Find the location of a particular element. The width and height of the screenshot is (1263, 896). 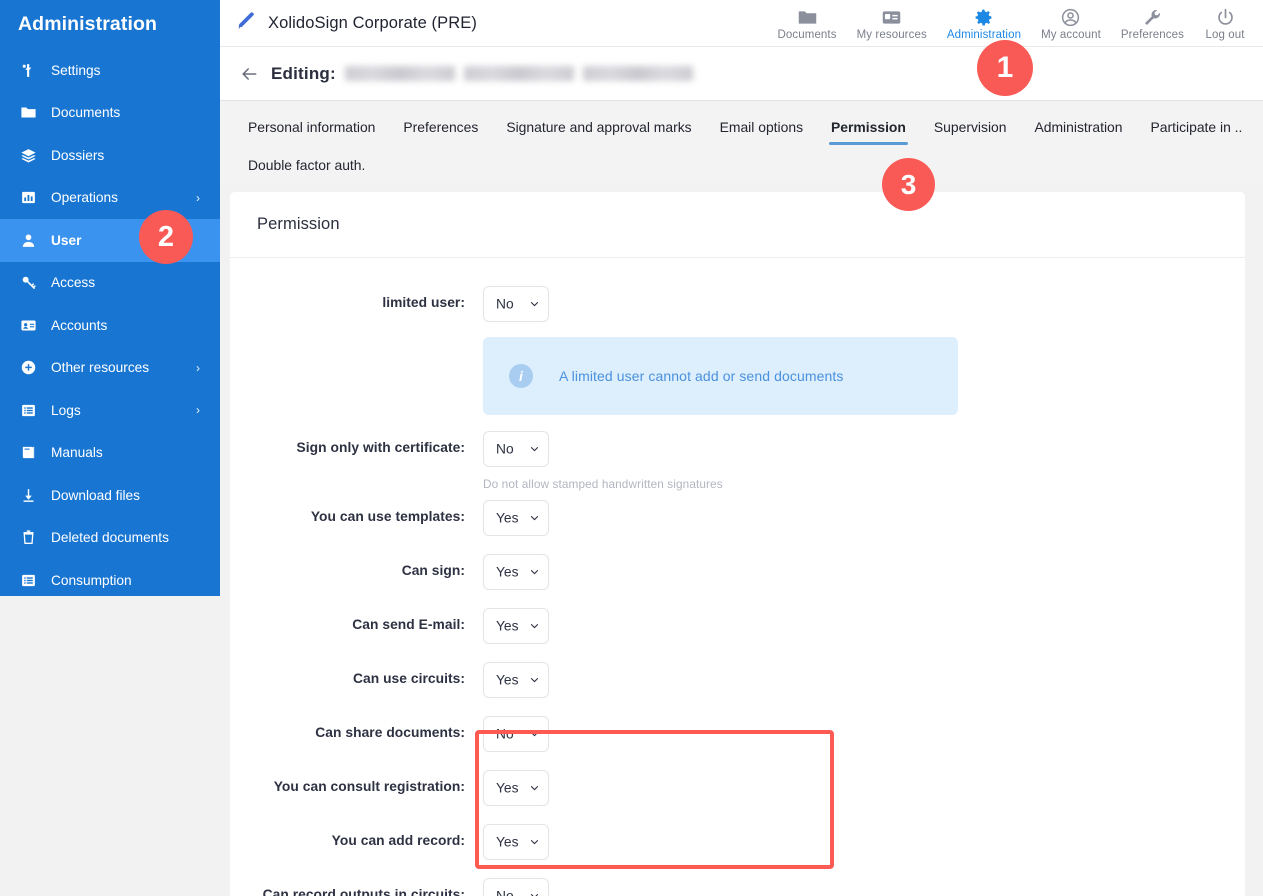

brand-title: XolidoSign Corporate (PRE) is located at coordinates (372, 22).